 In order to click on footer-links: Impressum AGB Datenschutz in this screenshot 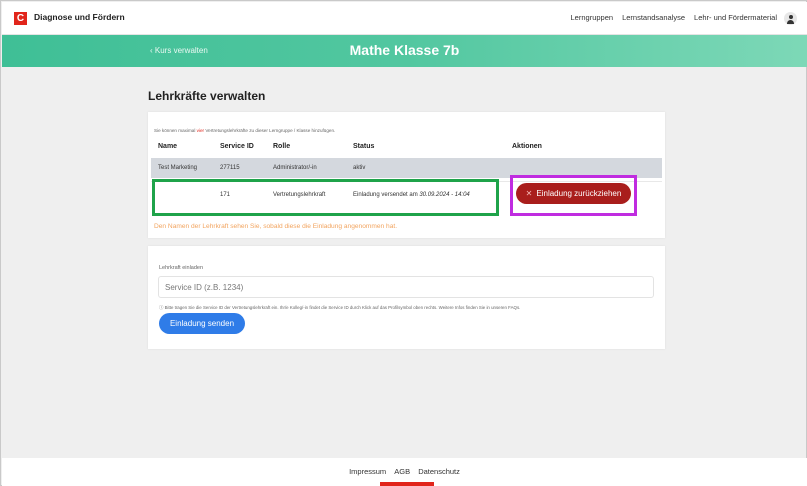, I will do `click(404, 471)`.